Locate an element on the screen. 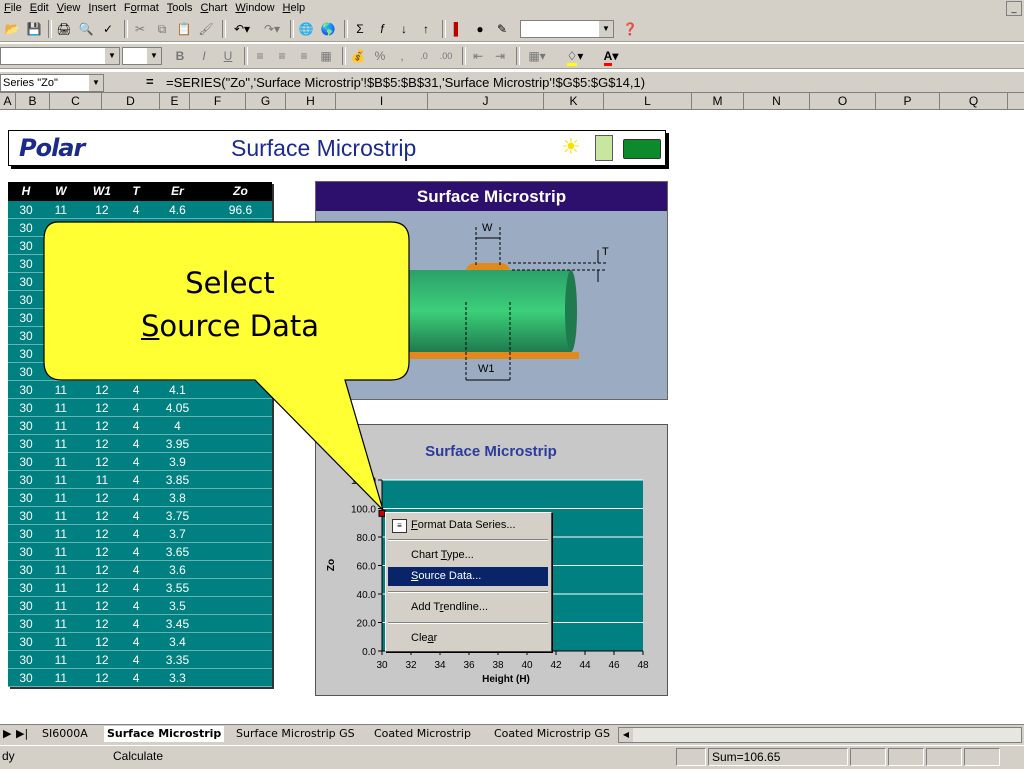  open-icon: 📂 is located at coordinates (12, 29).